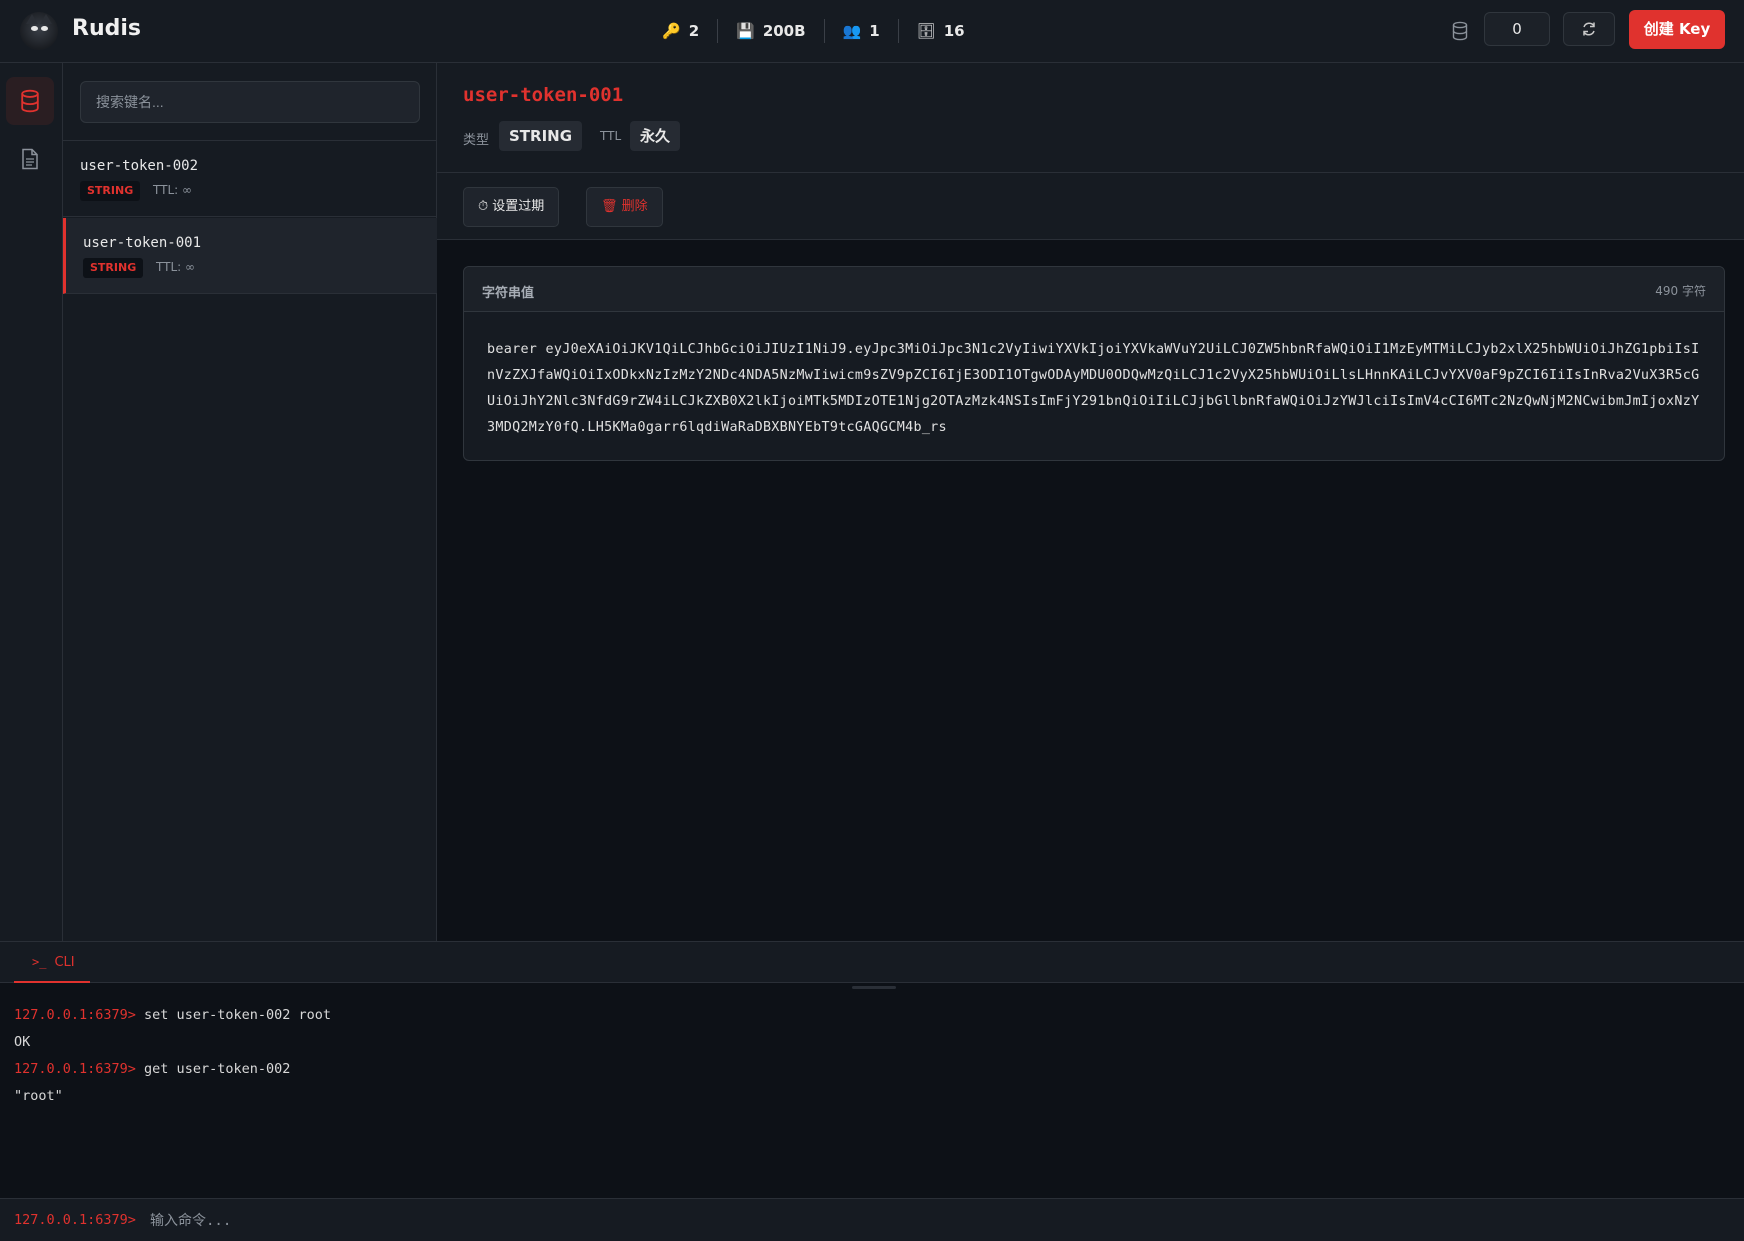 This screenshot has height=1241, width=1744. I want to click on stat-clients: 👥 1, so click(860, 31).